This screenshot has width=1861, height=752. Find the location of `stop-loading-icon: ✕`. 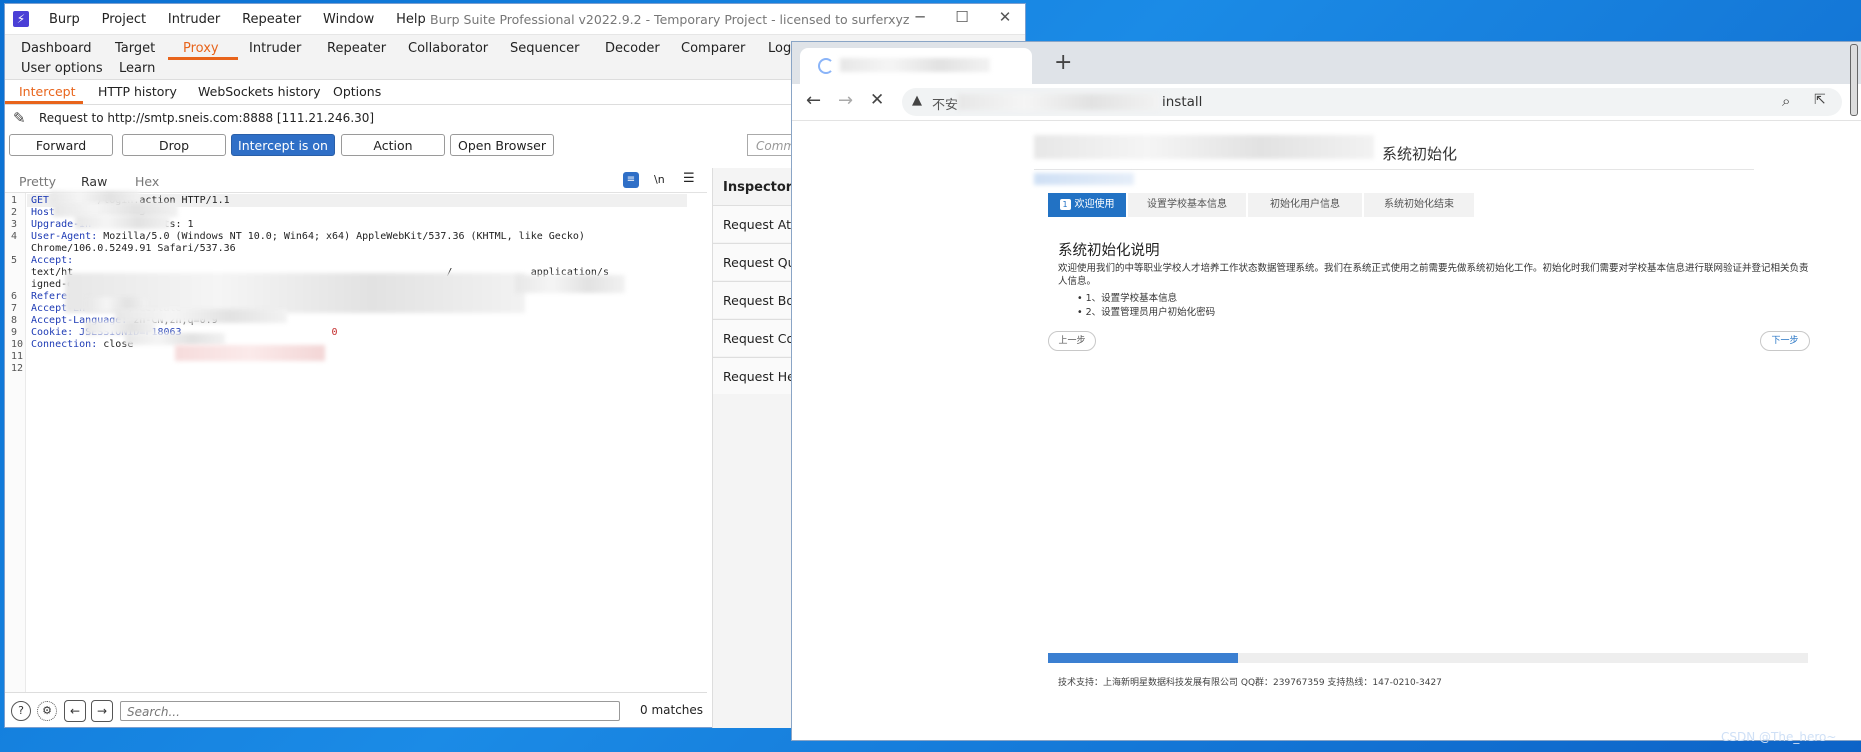

stop-loading-icon: ✕ is located at coordinates (877, 100).